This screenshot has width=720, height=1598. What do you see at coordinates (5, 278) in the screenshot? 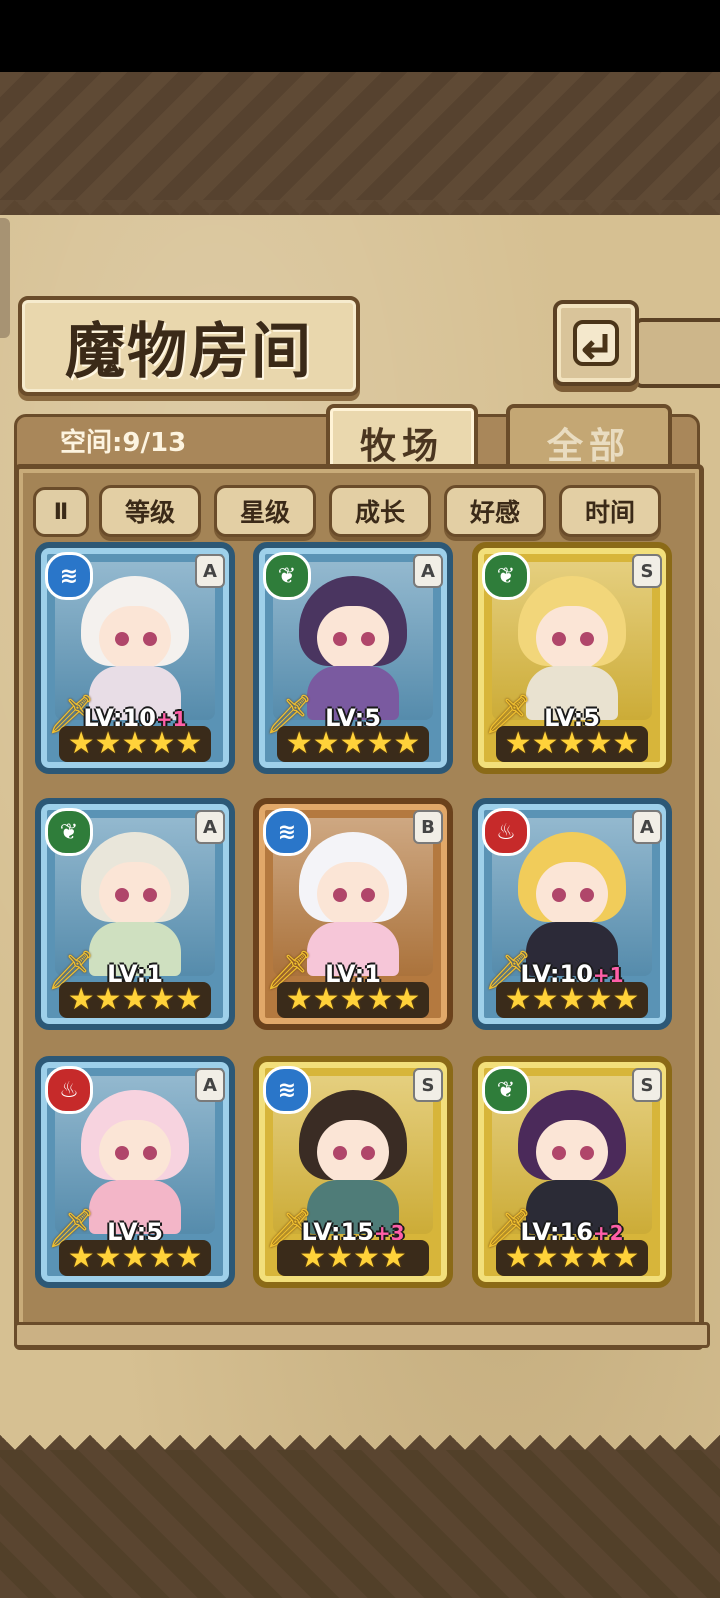
I see `side-drawer-handle` at bounding box center [5, 278].